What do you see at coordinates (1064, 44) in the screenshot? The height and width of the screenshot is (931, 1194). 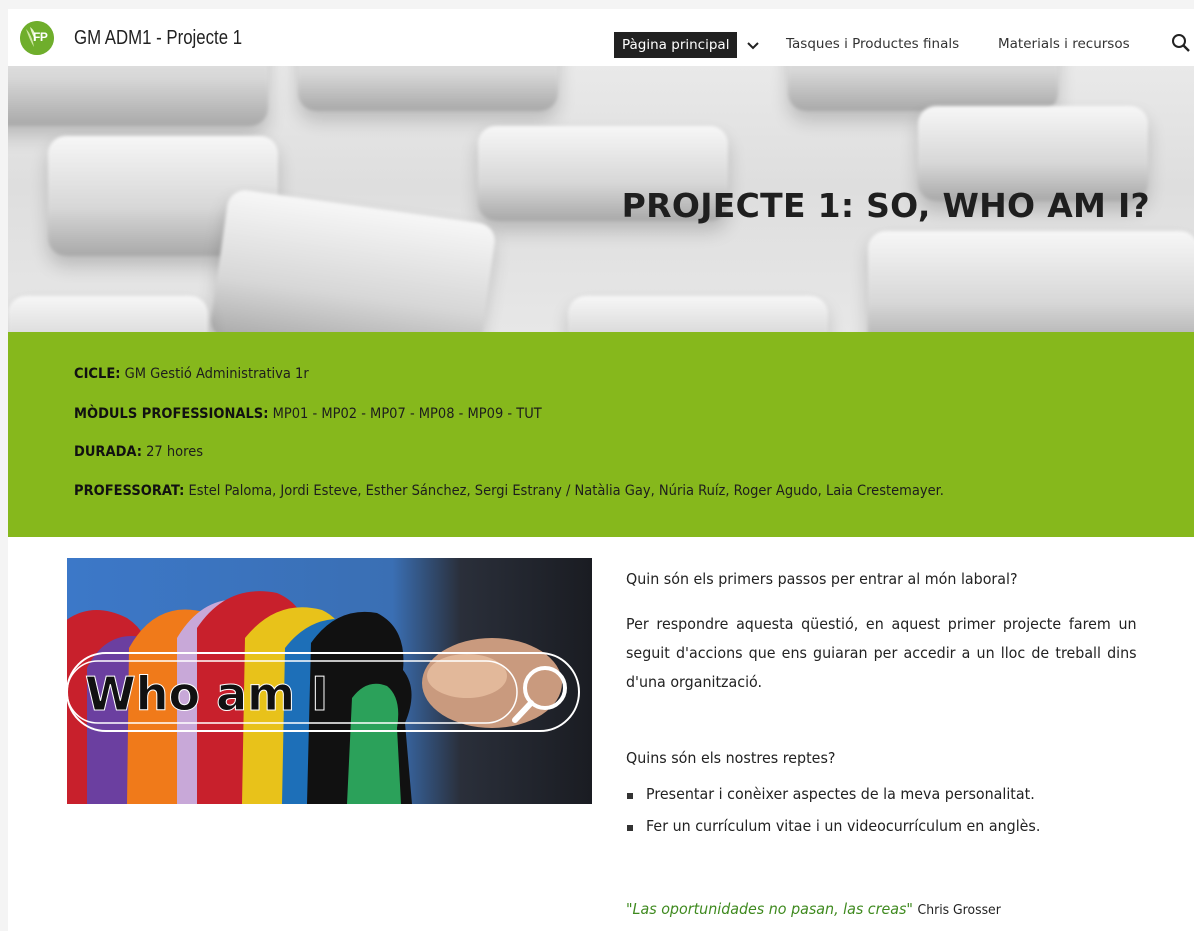 I see `nav-item-materials: Materials i recursos` at bounding box center [1064, 44].